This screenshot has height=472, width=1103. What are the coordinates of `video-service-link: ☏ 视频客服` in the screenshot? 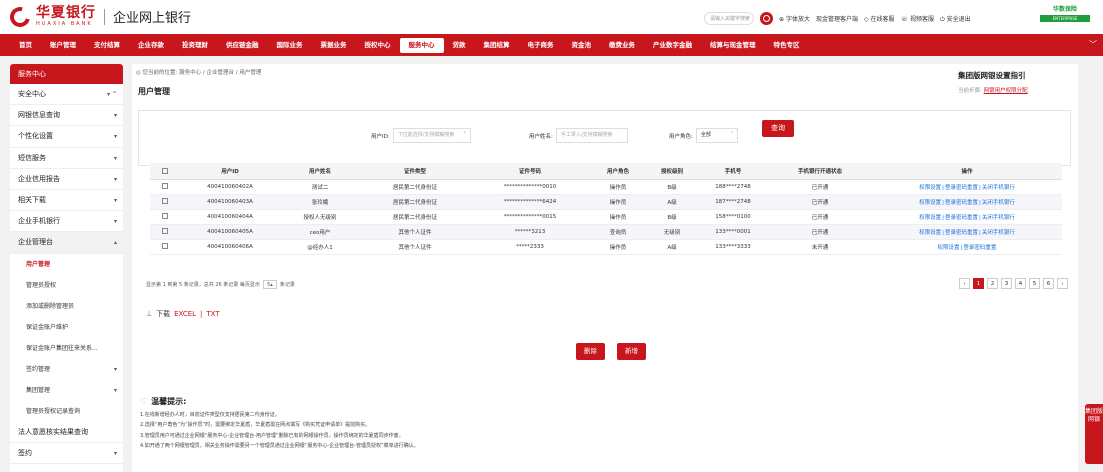 It's located at (917, 18).